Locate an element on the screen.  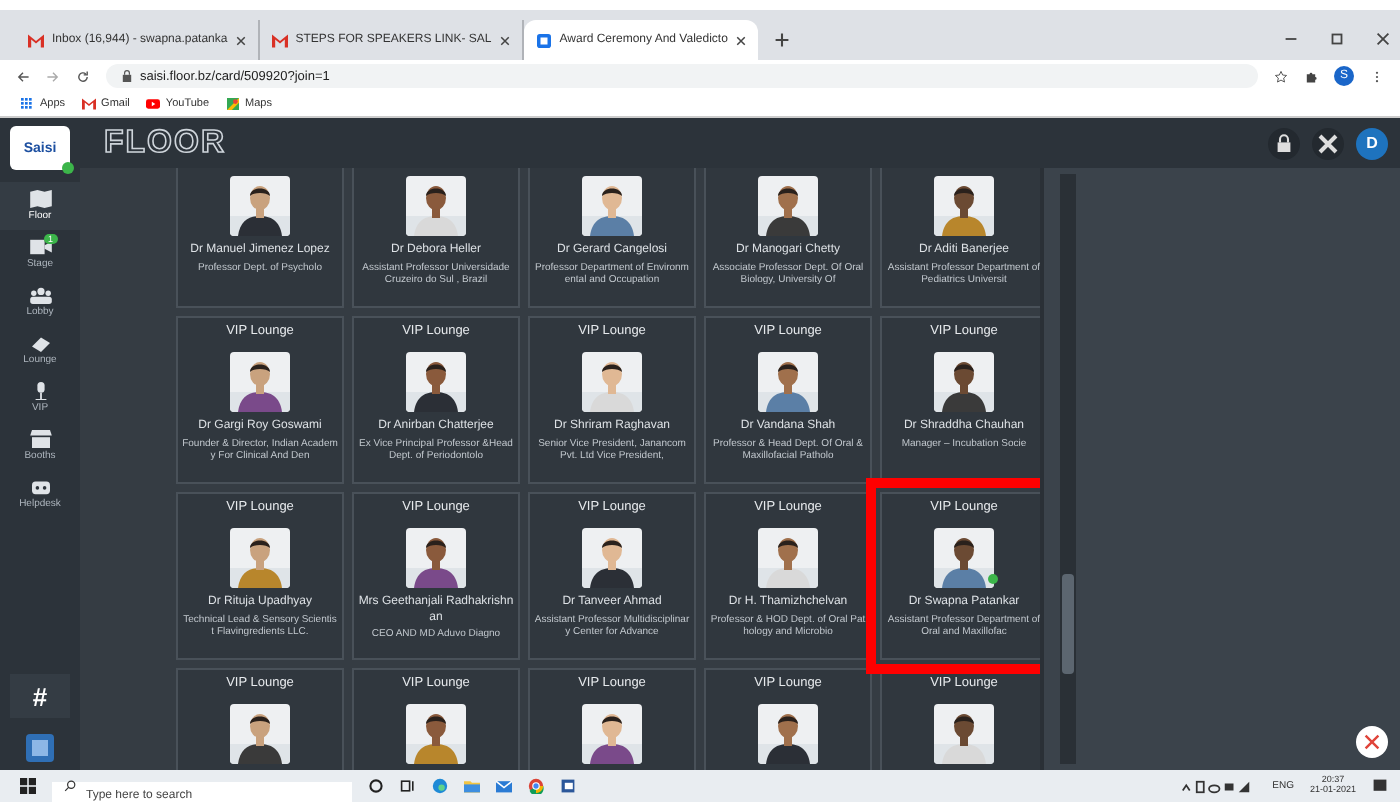
chrome-icon is located at coordinates (536, 786).